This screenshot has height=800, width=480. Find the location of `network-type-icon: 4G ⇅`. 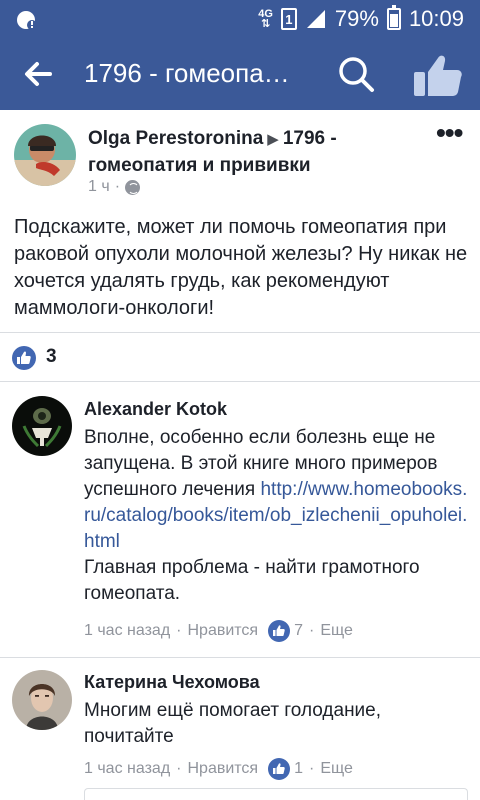

network-type-icon: 4G ⇅ is located at coordinates (265, 19).